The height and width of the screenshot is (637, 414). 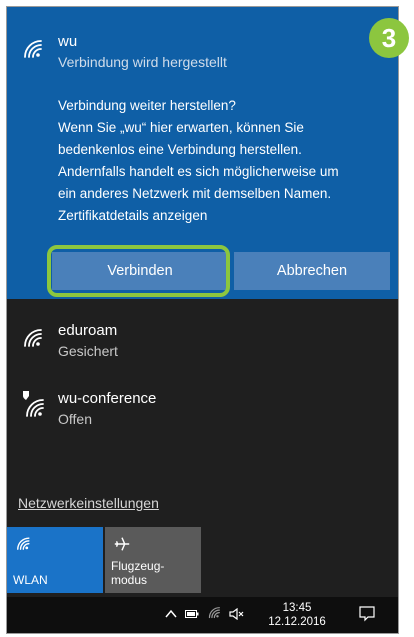 What do you see at coordinates (35, 404) in the screenshot?
I see `wifi-shield-icon` at bounding box center [35, 404].